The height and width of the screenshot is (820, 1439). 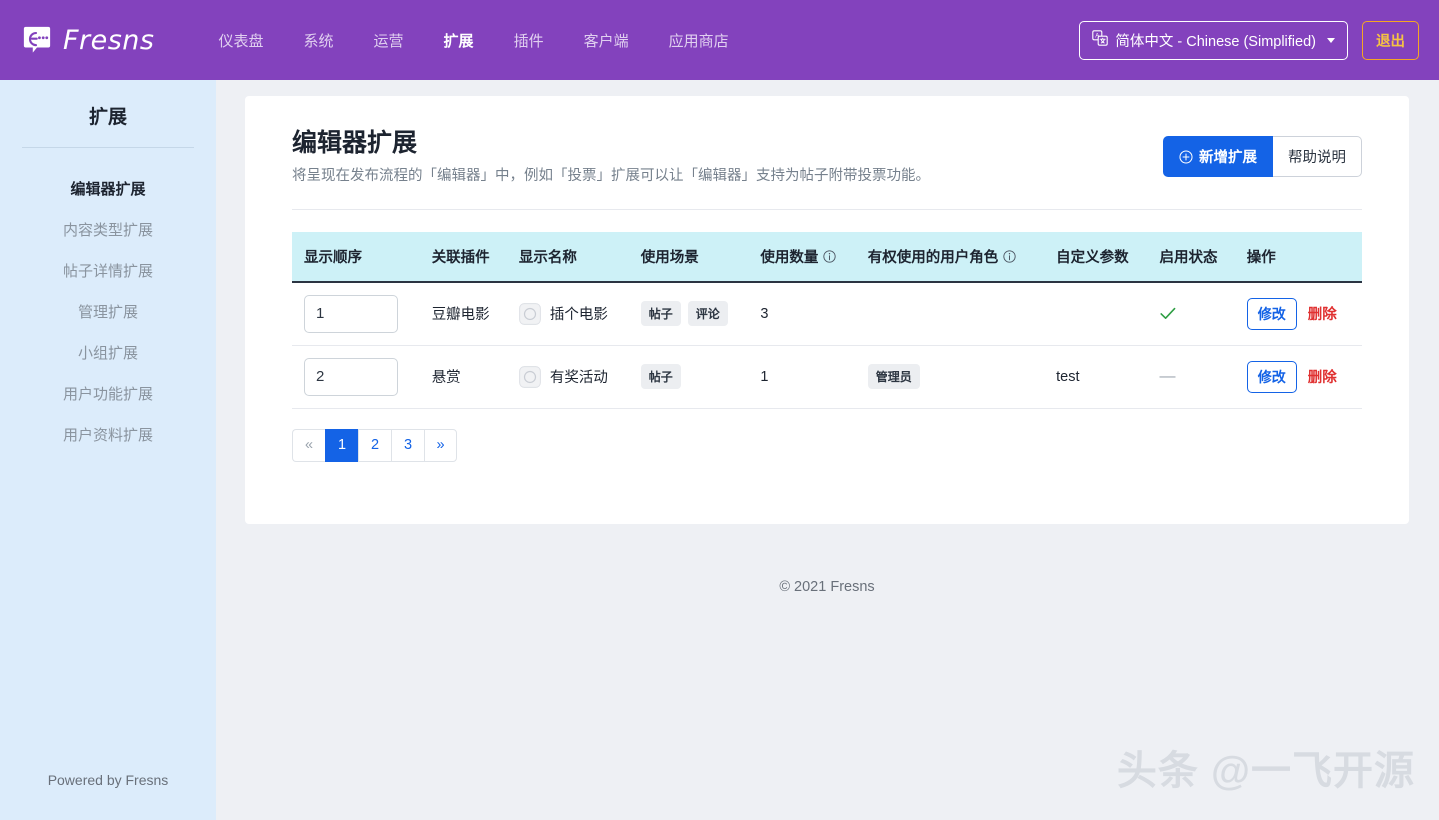 What do you see at coordinates (1098, 313) in the screenshot?
I see `cell-custom-params` at bounding box center [1098, 313].